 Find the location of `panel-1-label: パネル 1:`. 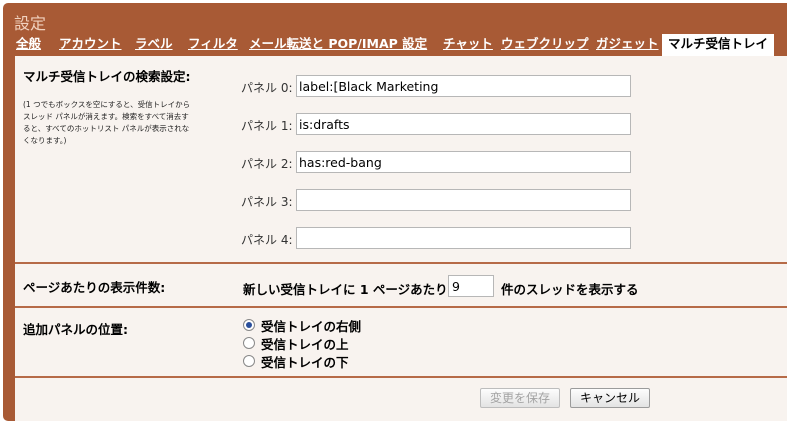

panel-1-label: パネル 1: is located at coordinates (267, 126).